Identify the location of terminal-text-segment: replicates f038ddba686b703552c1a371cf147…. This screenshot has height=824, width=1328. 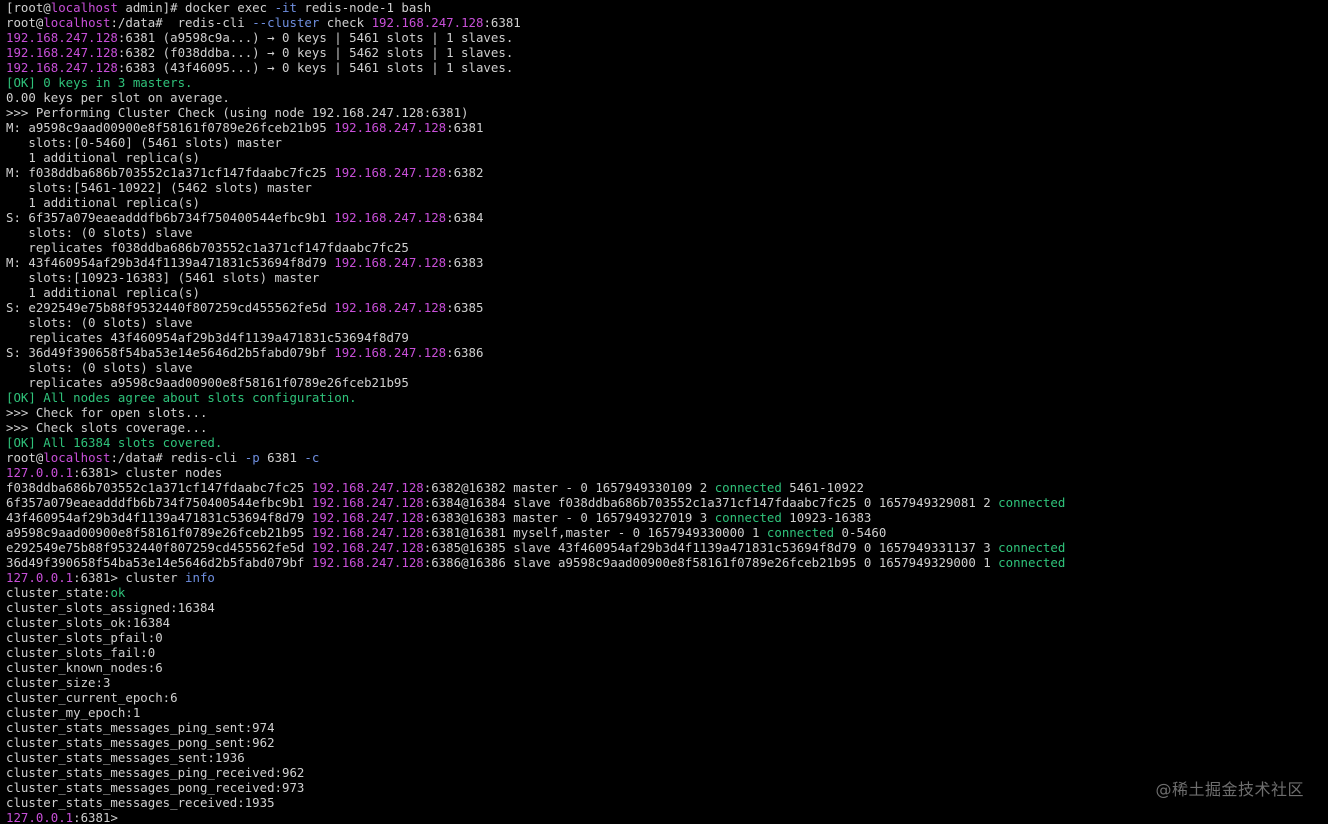
(207, 247).